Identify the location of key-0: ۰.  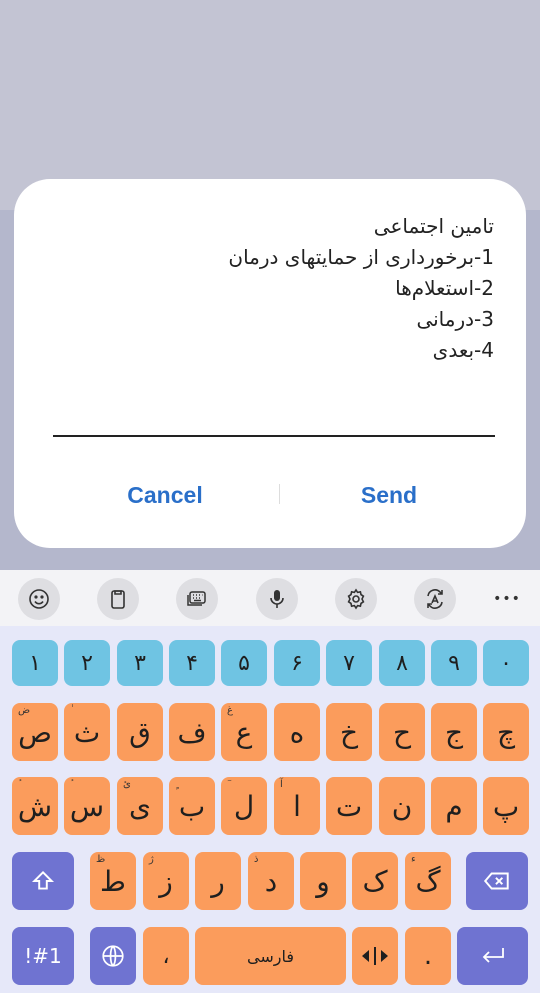
(506, 663).